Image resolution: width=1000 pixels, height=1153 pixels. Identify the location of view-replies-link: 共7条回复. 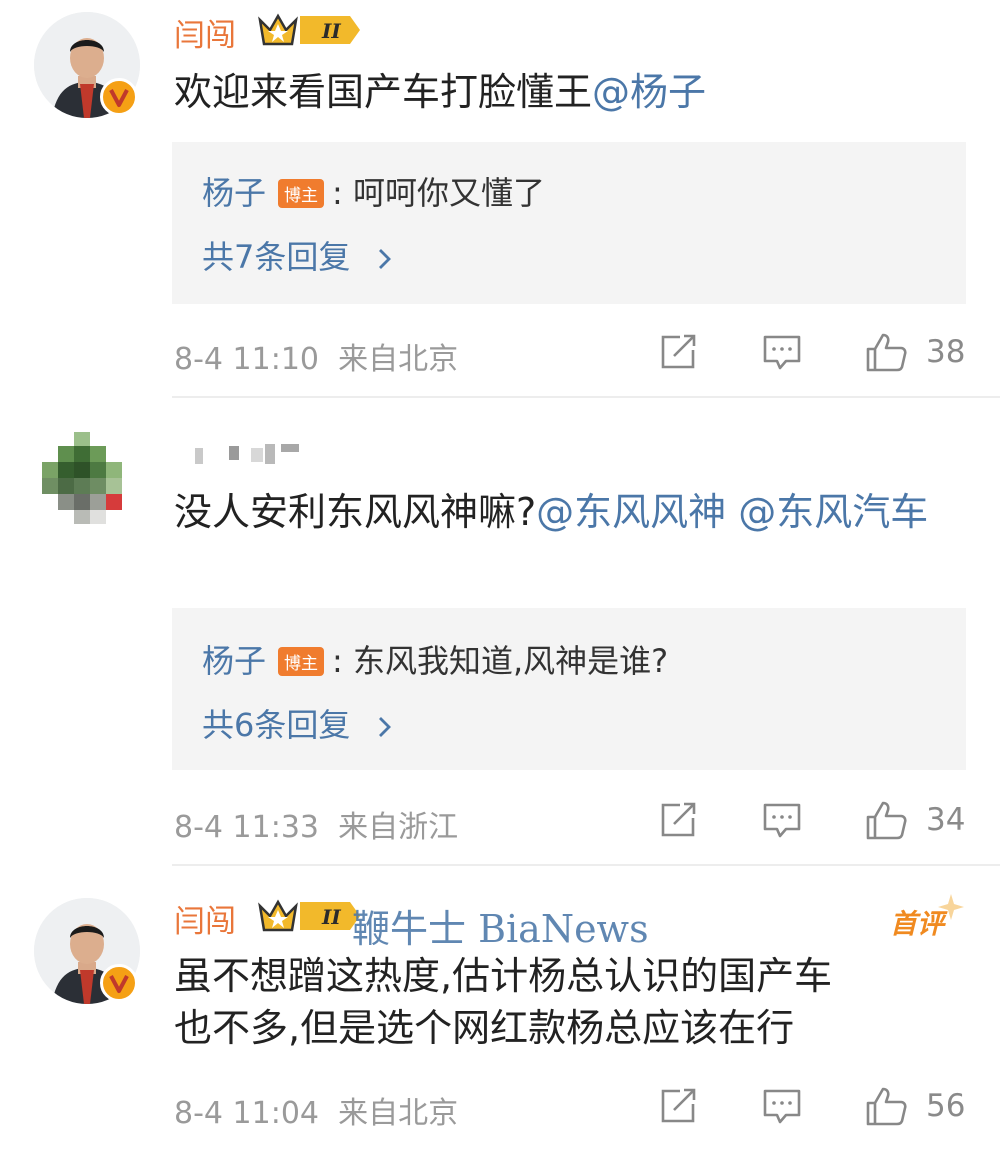
(298, 255).